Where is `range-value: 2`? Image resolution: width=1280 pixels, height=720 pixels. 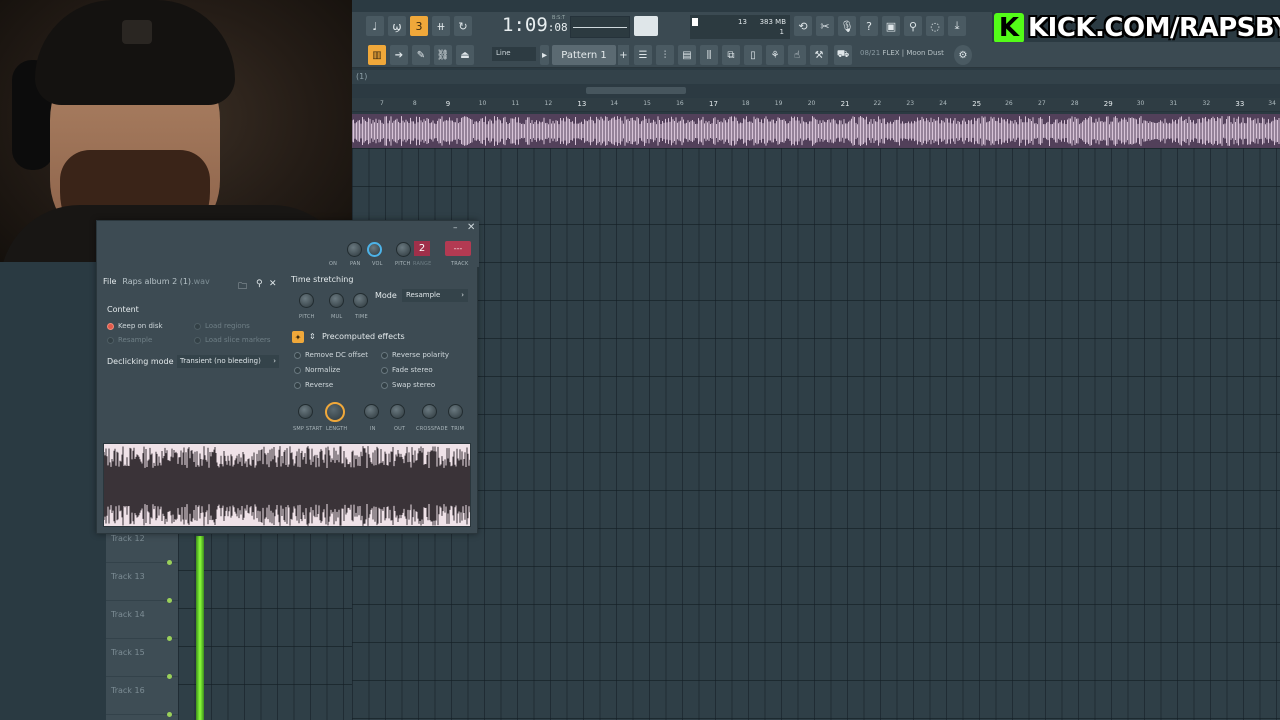 range-value: 2 is located at coordinates (422, 248).